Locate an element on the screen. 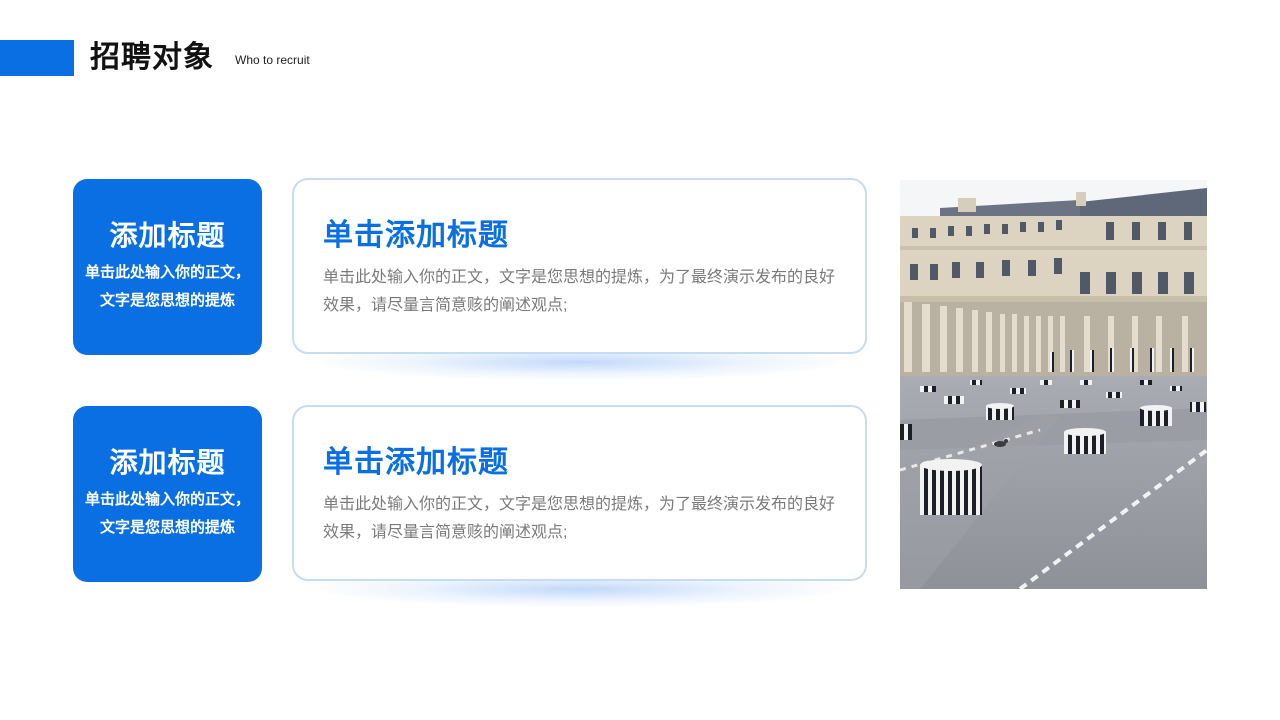  side-card-2: 添加标题 单击此处输入你的正文， 文字是您思想的提炼 is located at coordinates (167, 494).